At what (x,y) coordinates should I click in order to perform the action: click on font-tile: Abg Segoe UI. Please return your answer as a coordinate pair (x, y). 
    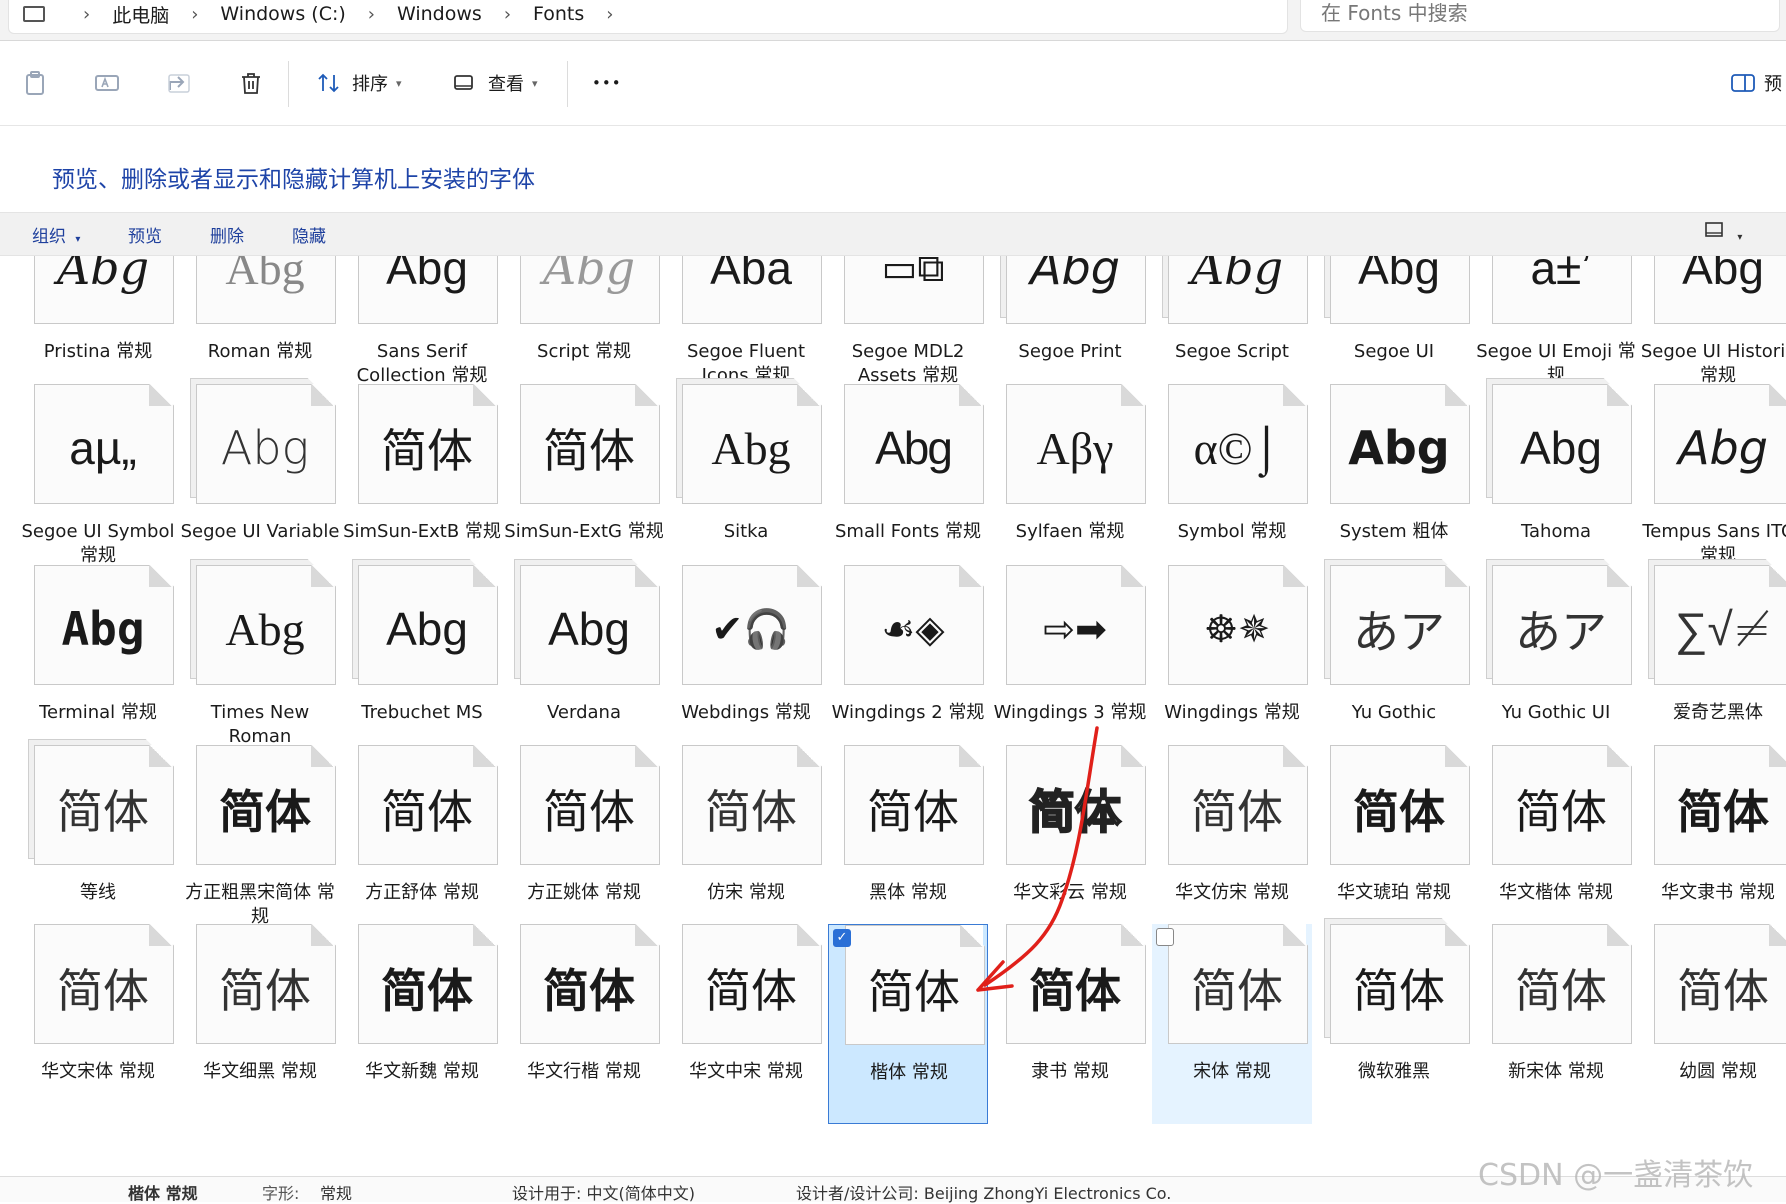
    Looking at the image, I should click on (1394, 330).